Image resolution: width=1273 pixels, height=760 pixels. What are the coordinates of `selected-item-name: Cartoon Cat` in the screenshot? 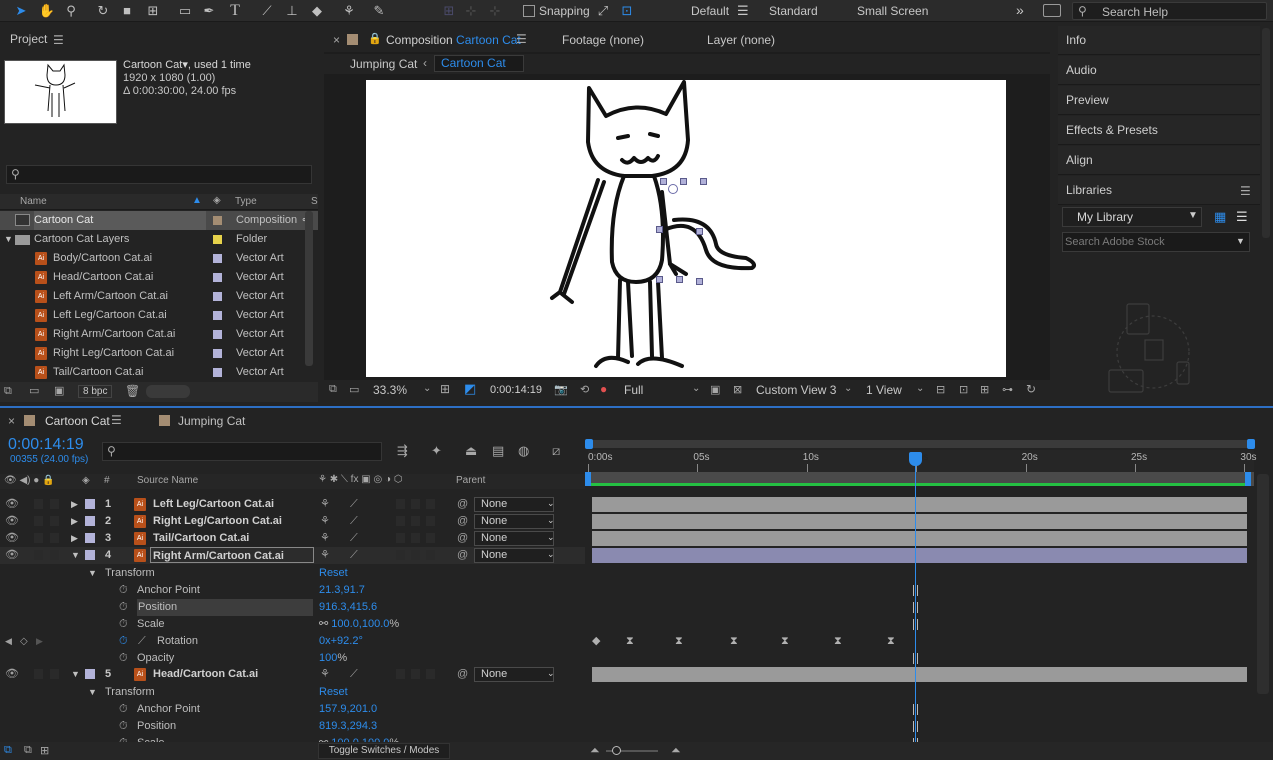 It's located at (152, 65).